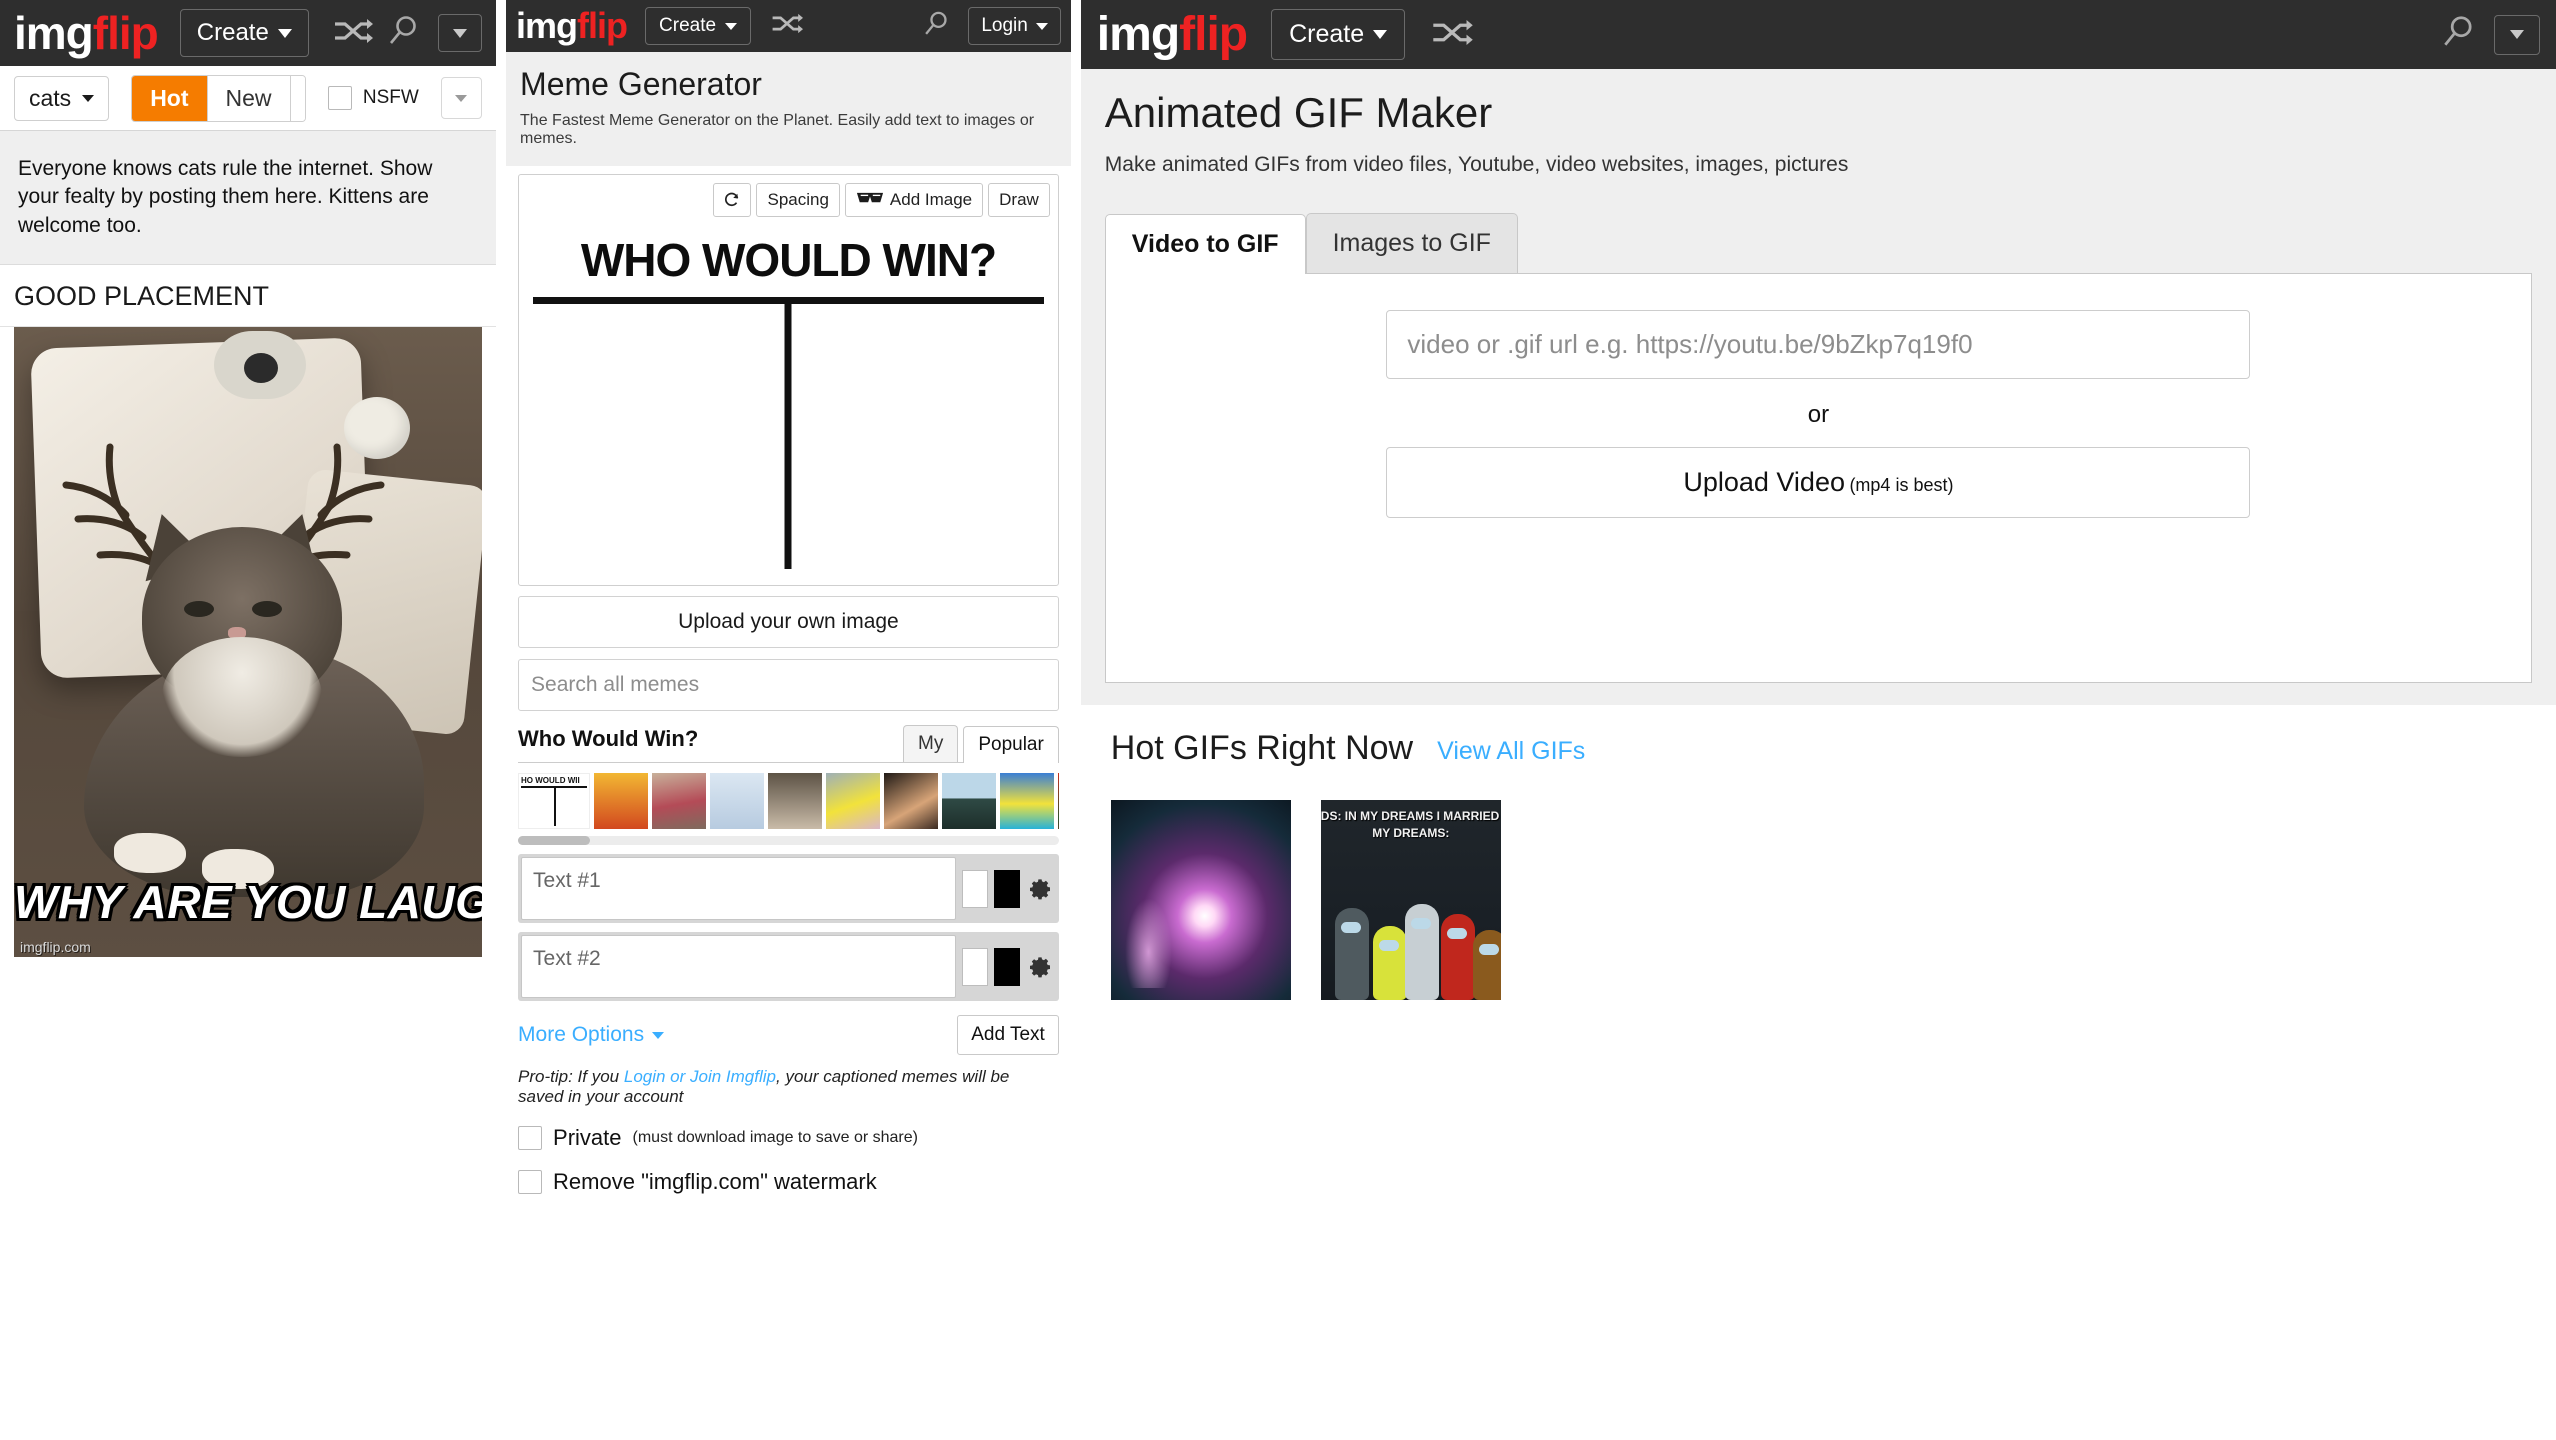 This screenshot has width=2556, height=1440. What do you see at coordinates (788, 1182) in the screenshot?
I see `remove-watermark-option-row: Remove "imgflip.com" watermark` at bounding box center [788, 1182].